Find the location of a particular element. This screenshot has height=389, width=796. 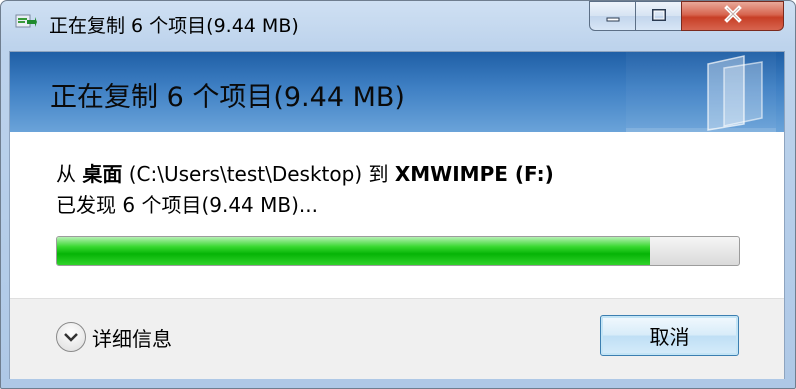

maximize-button is located at coordinates (658, 16).